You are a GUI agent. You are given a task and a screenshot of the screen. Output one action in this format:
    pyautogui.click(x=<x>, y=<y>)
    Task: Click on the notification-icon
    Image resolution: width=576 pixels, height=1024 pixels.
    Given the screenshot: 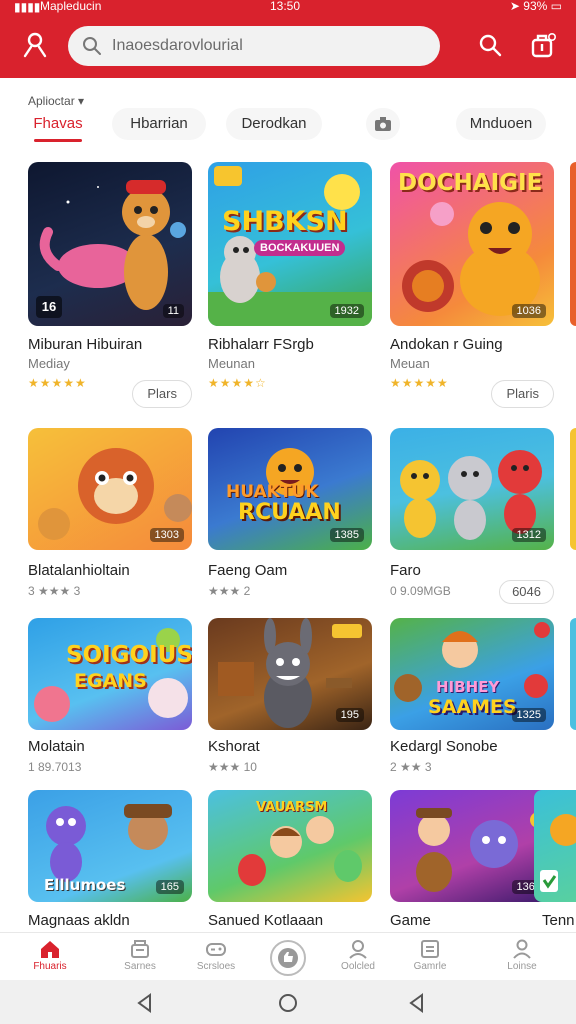 What is the action you would take?
    pyautogui.click(x=543, y=45)
    